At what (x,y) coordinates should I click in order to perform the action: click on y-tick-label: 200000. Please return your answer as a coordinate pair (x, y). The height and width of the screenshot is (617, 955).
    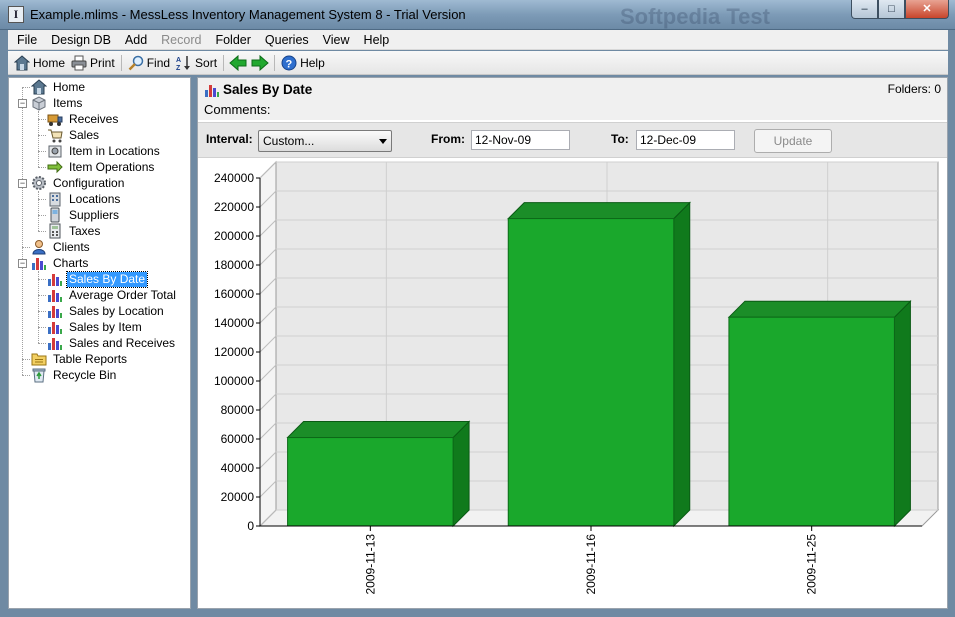
    Looking at the image, I should click on (234, 236).